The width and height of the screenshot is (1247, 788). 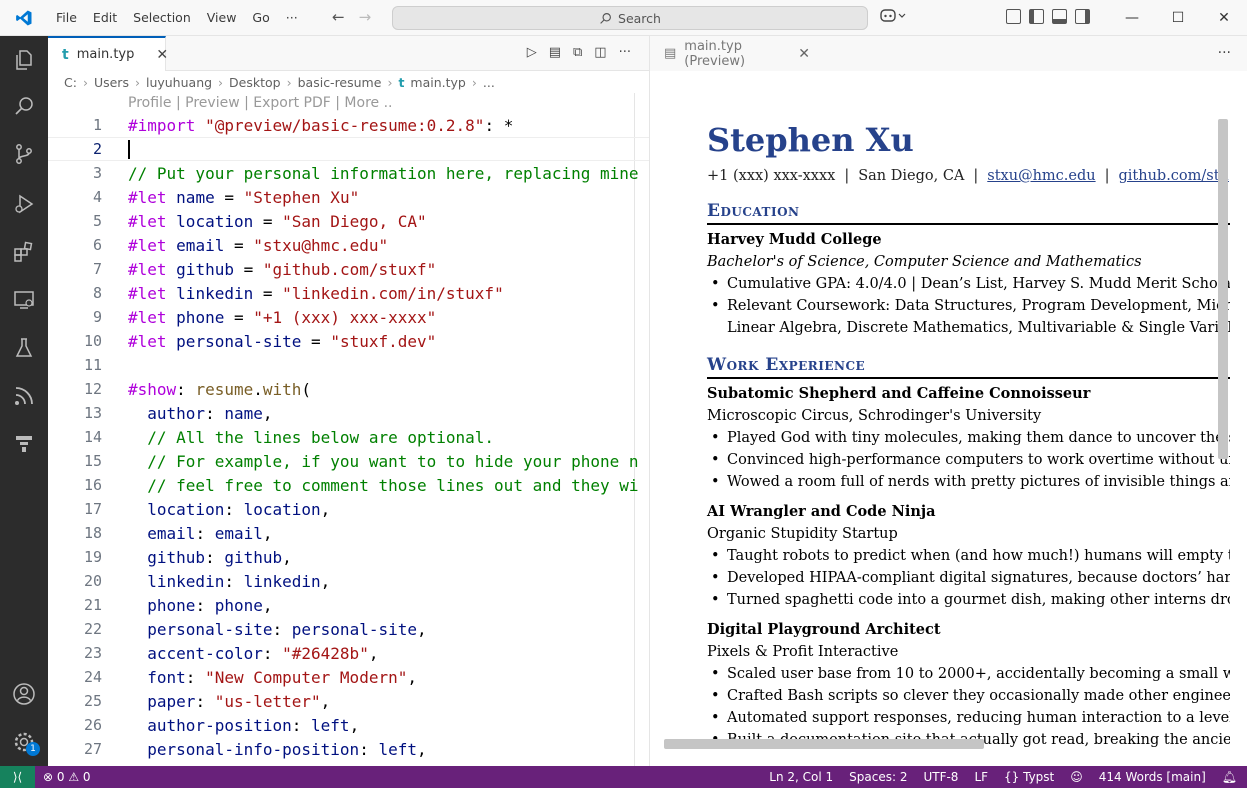 I want to click on tab-preview: ▤ main.typ (Preview) ✕, so click(x=730, y=53).